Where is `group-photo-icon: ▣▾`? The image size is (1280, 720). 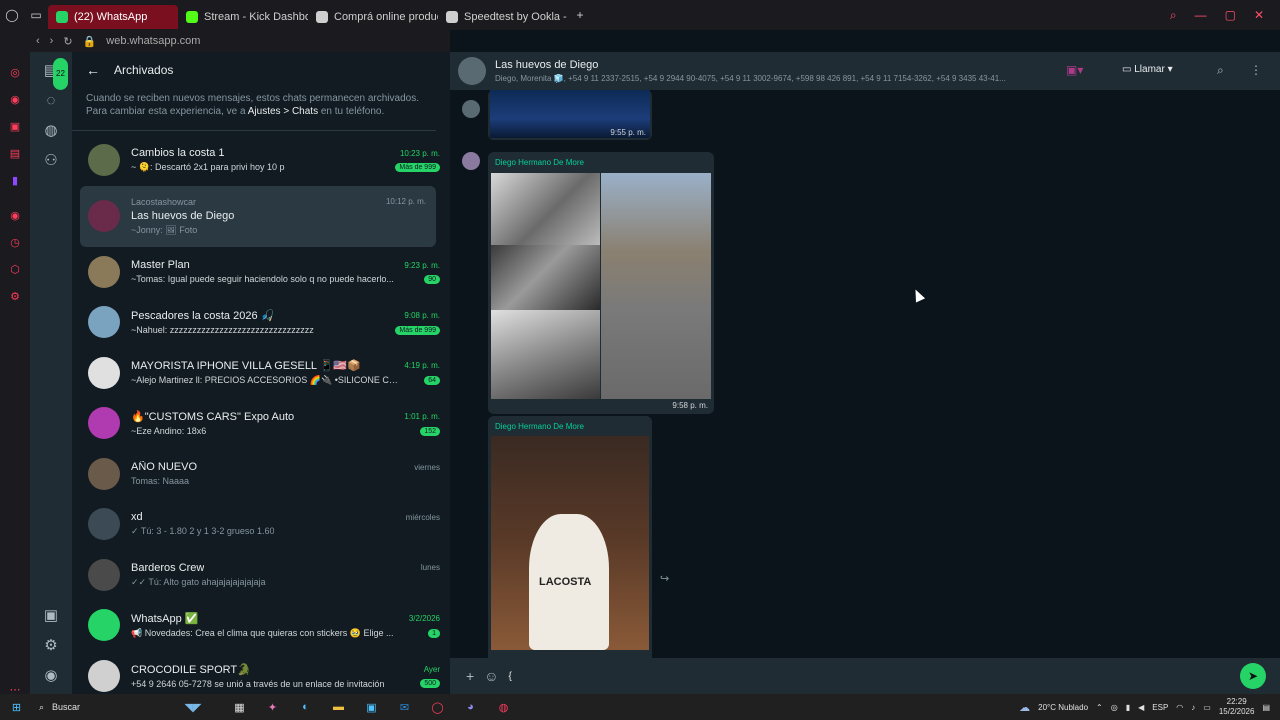
group-photo-icon: ▣▾ is located at coordinates (1074, 70).